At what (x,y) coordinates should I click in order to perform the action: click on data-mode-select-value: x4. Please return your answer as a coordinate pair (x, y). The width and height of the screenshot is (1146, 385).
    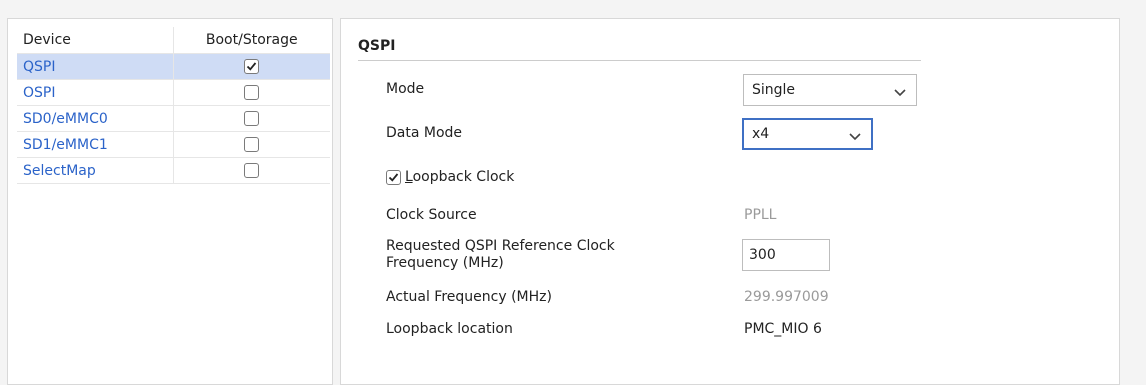
    Looking at the image, I should click on (761, 134).